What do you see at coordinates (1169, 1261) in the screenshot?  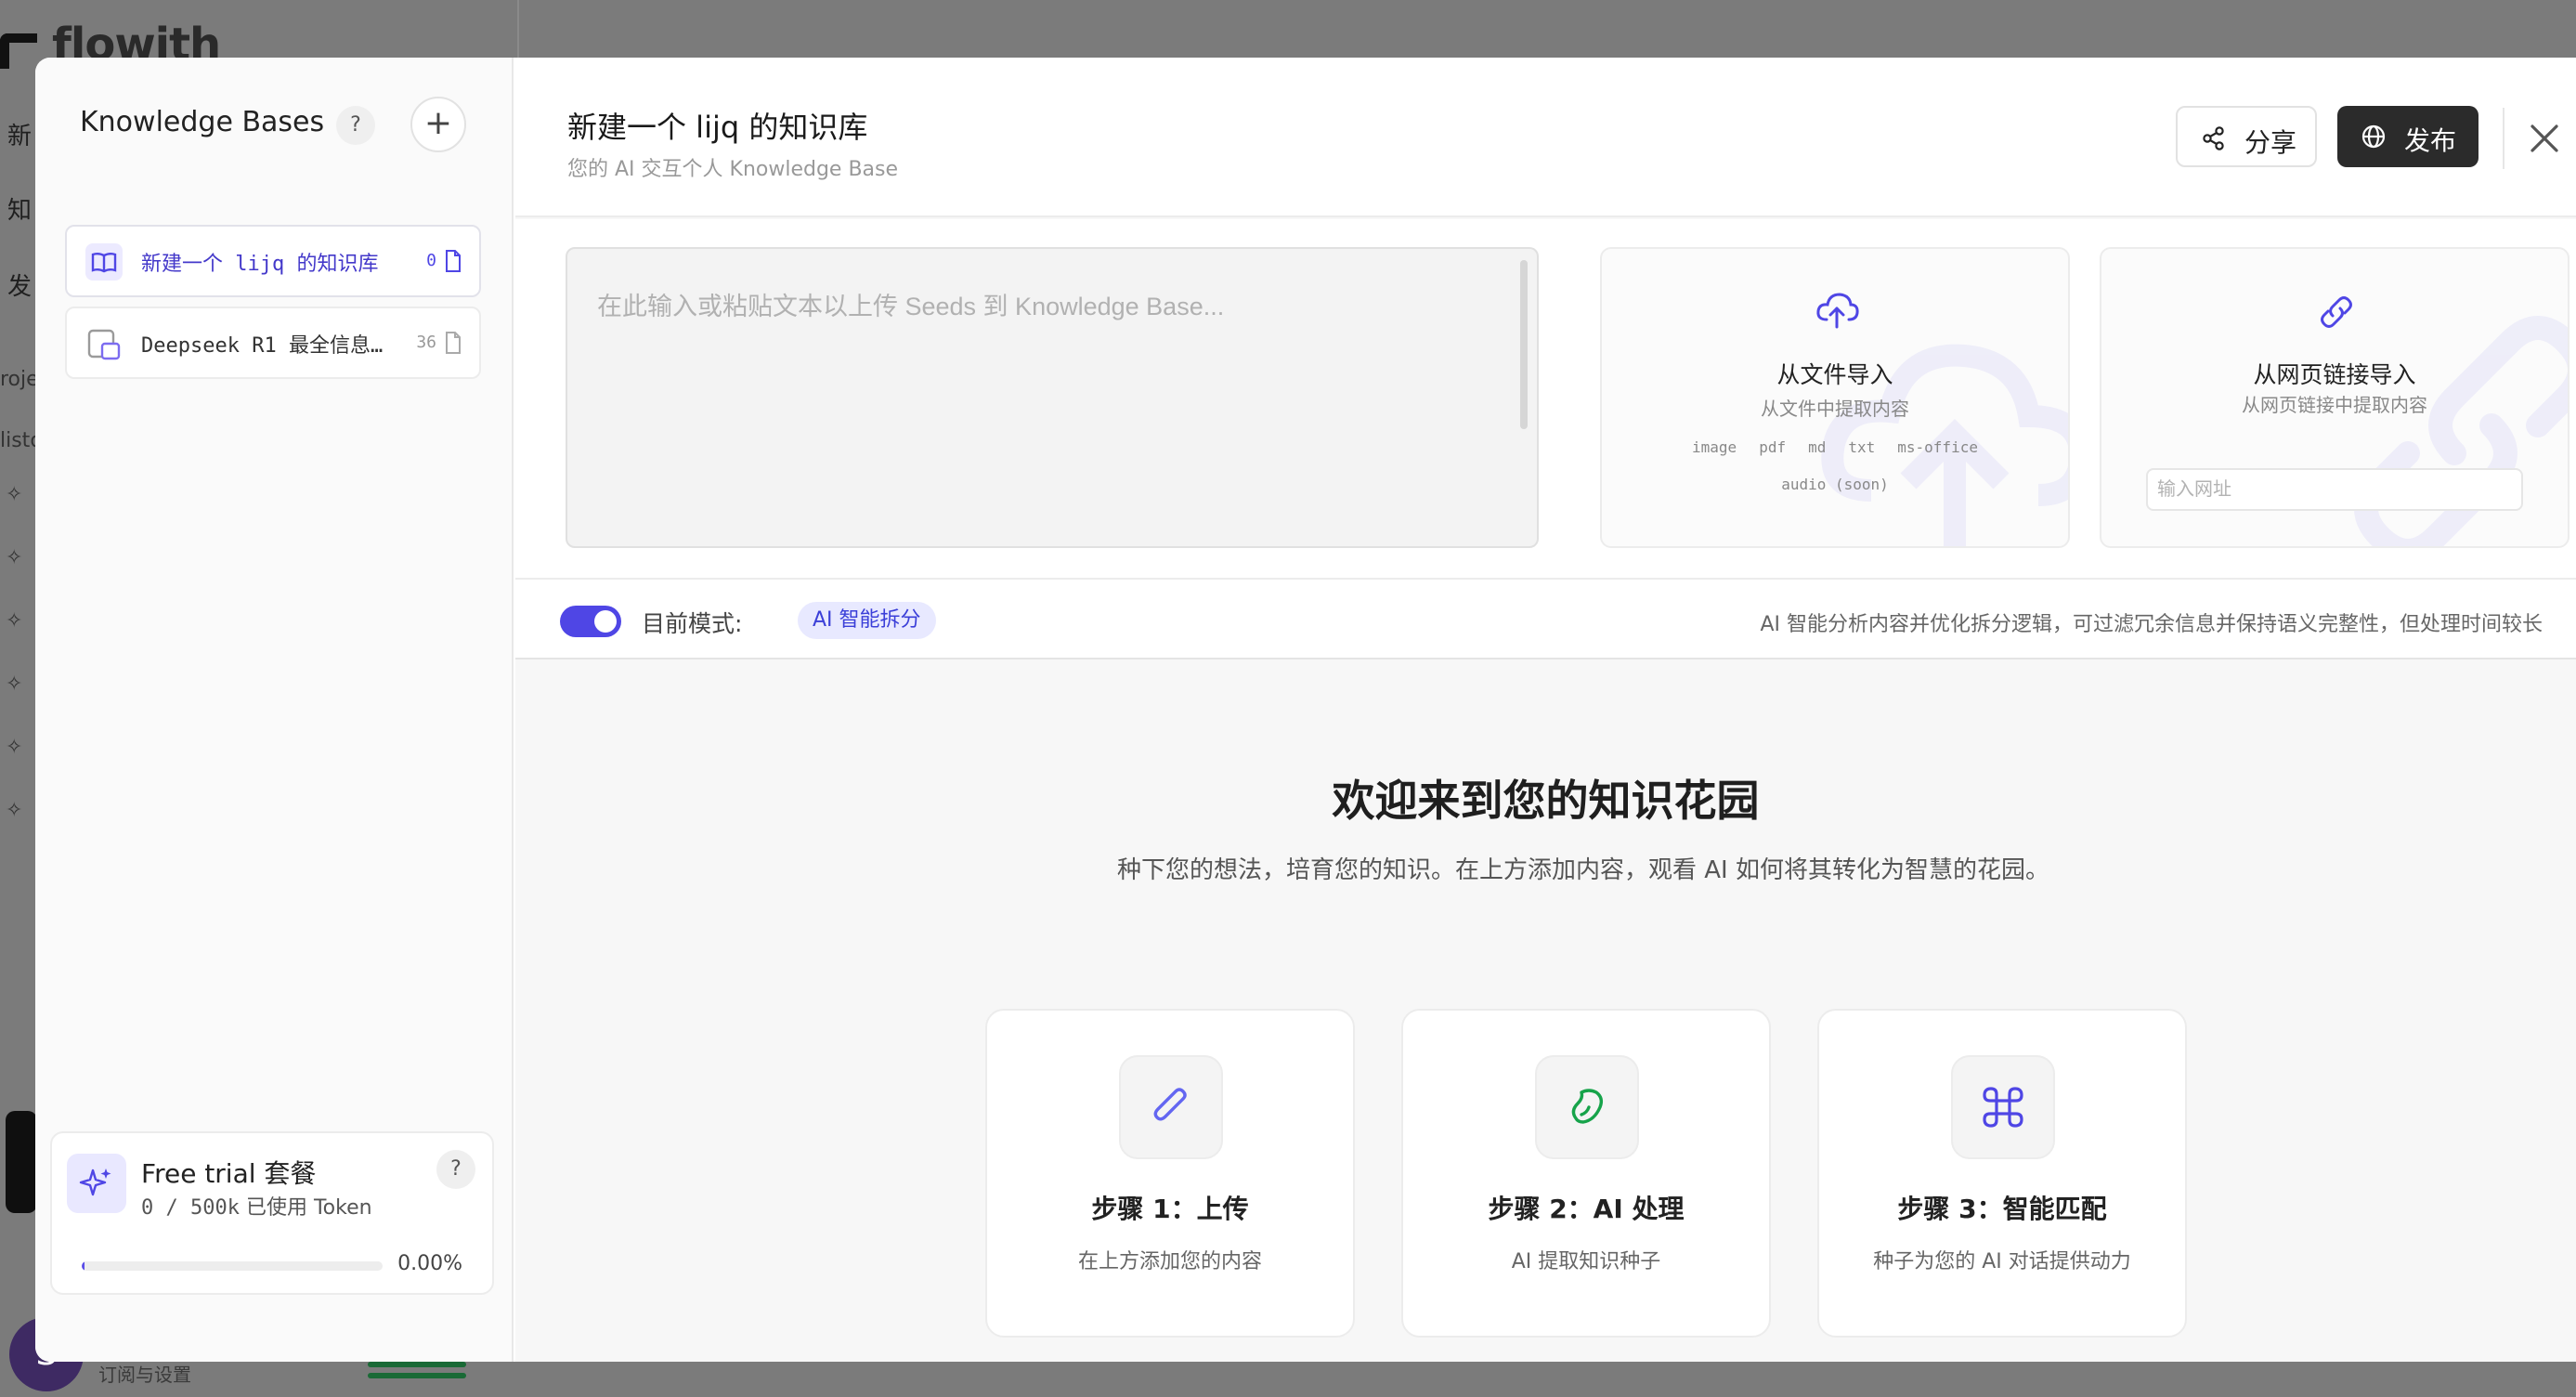 I see `step-description: 在上方添加您的内容` at bounding box center [1169, 1261].